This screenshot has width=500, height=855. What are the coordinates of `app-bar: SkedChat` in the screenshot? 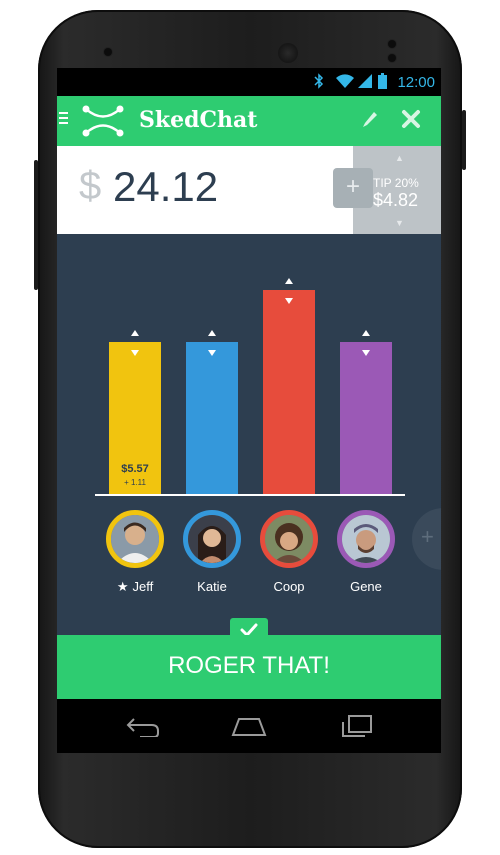 It's located at (249, 121).